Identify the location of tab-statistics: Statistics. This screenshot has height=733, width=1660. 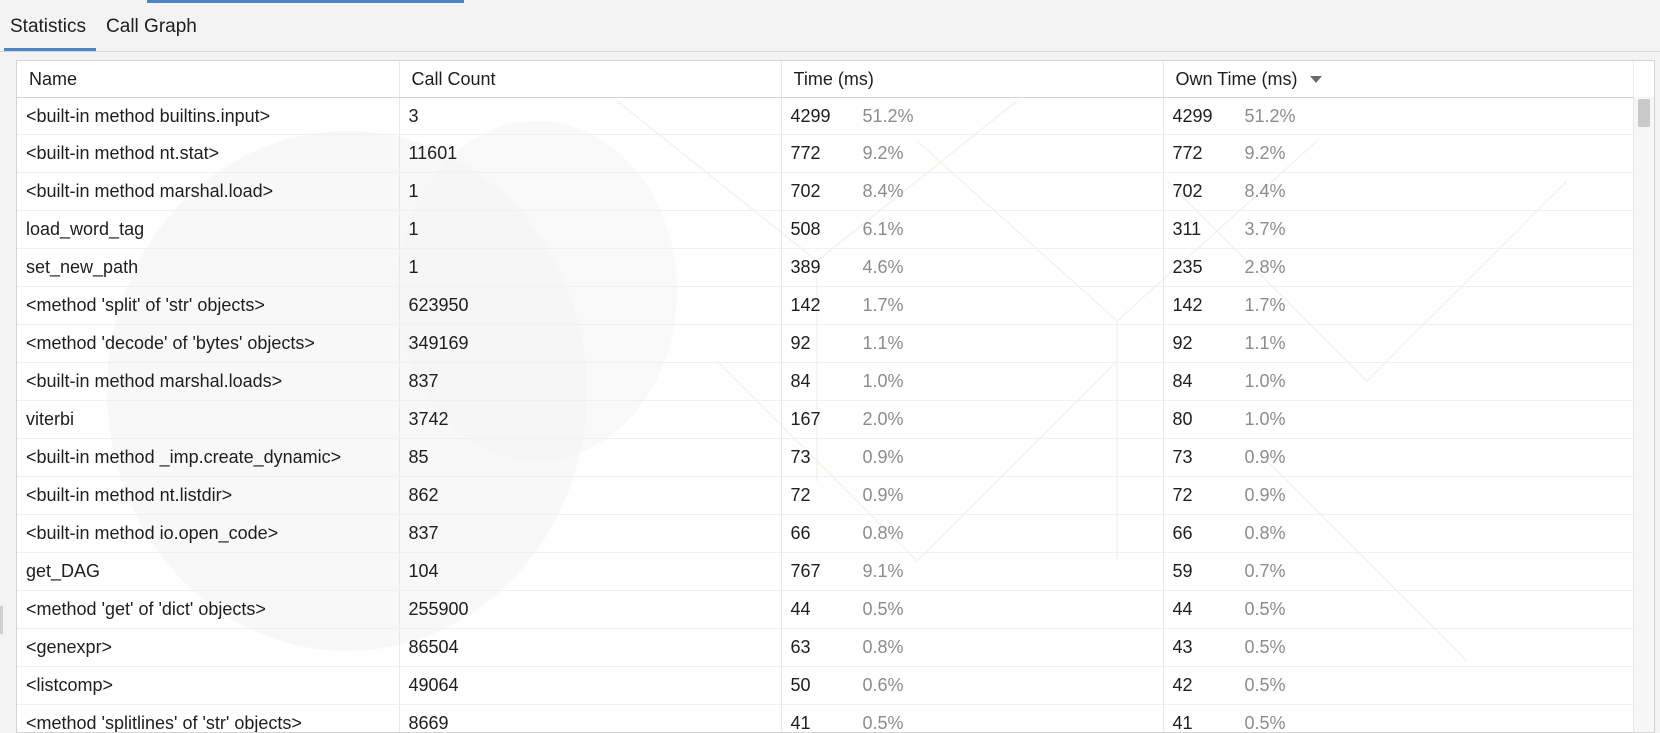
(48, 27).